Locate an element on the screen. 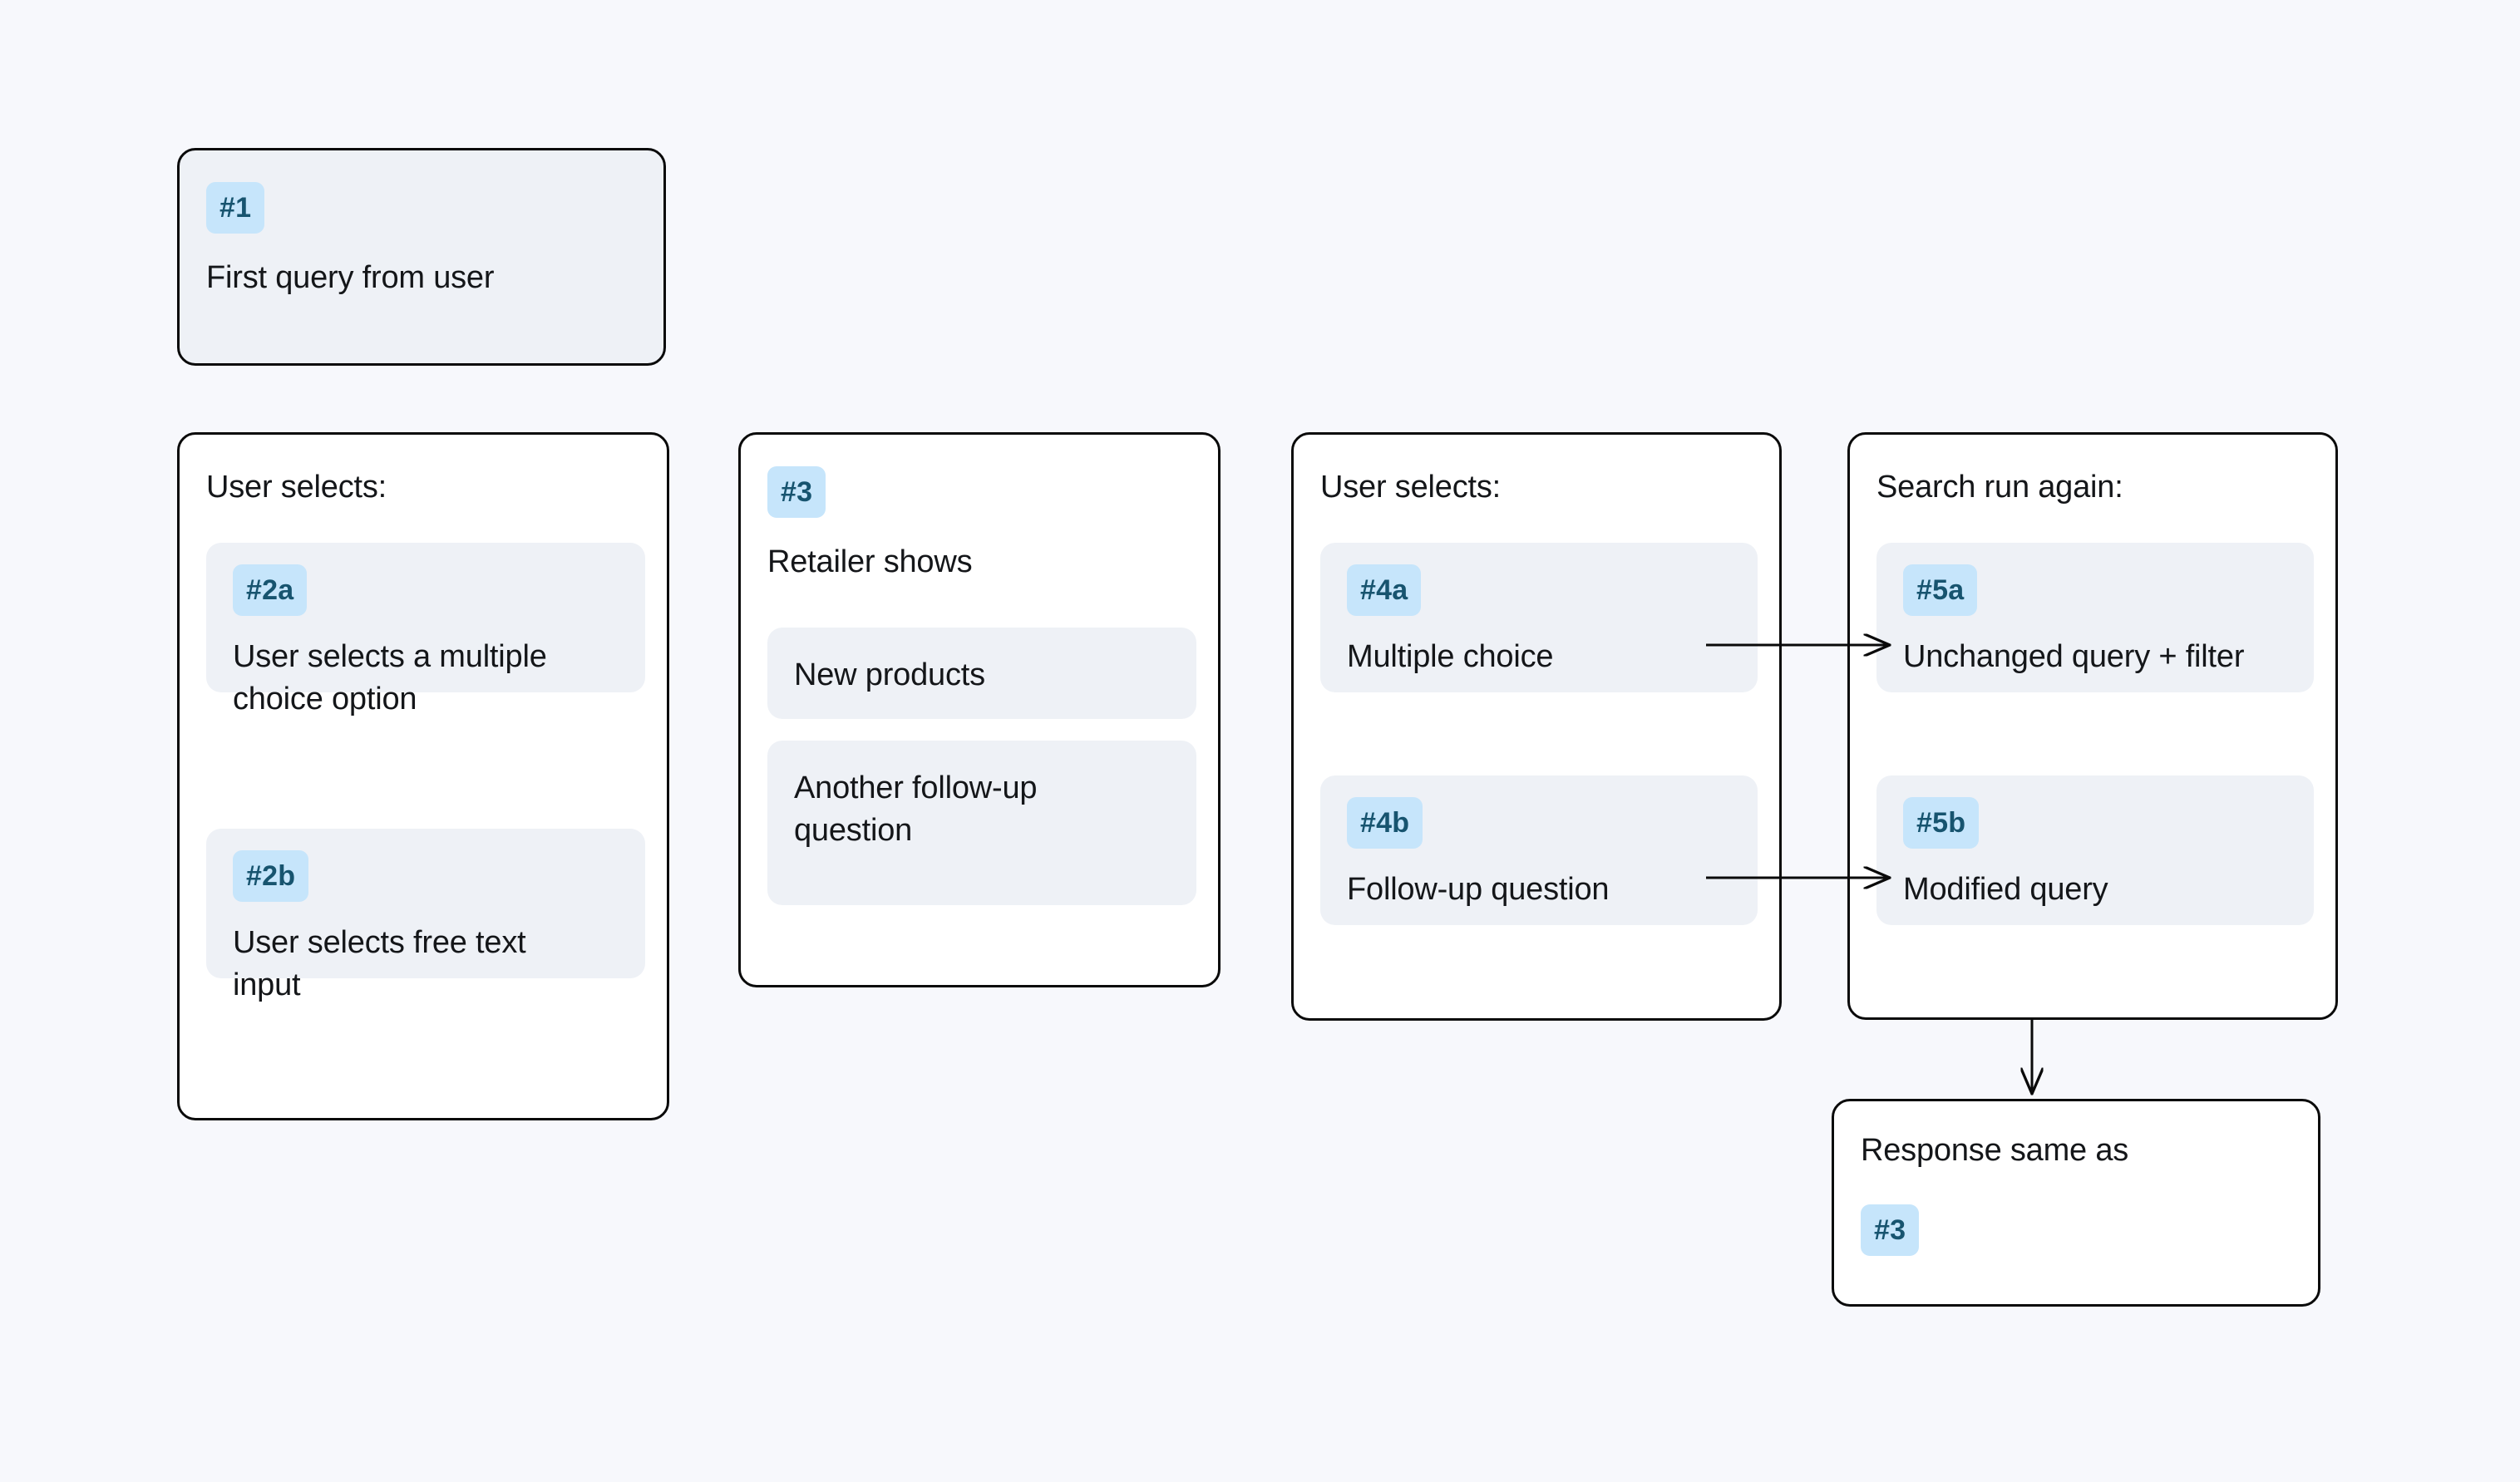 Image resolution: width=2520 pixels, height=1482 pixels. badge-step-4a: #4a is located at coordinates (1384, 590).